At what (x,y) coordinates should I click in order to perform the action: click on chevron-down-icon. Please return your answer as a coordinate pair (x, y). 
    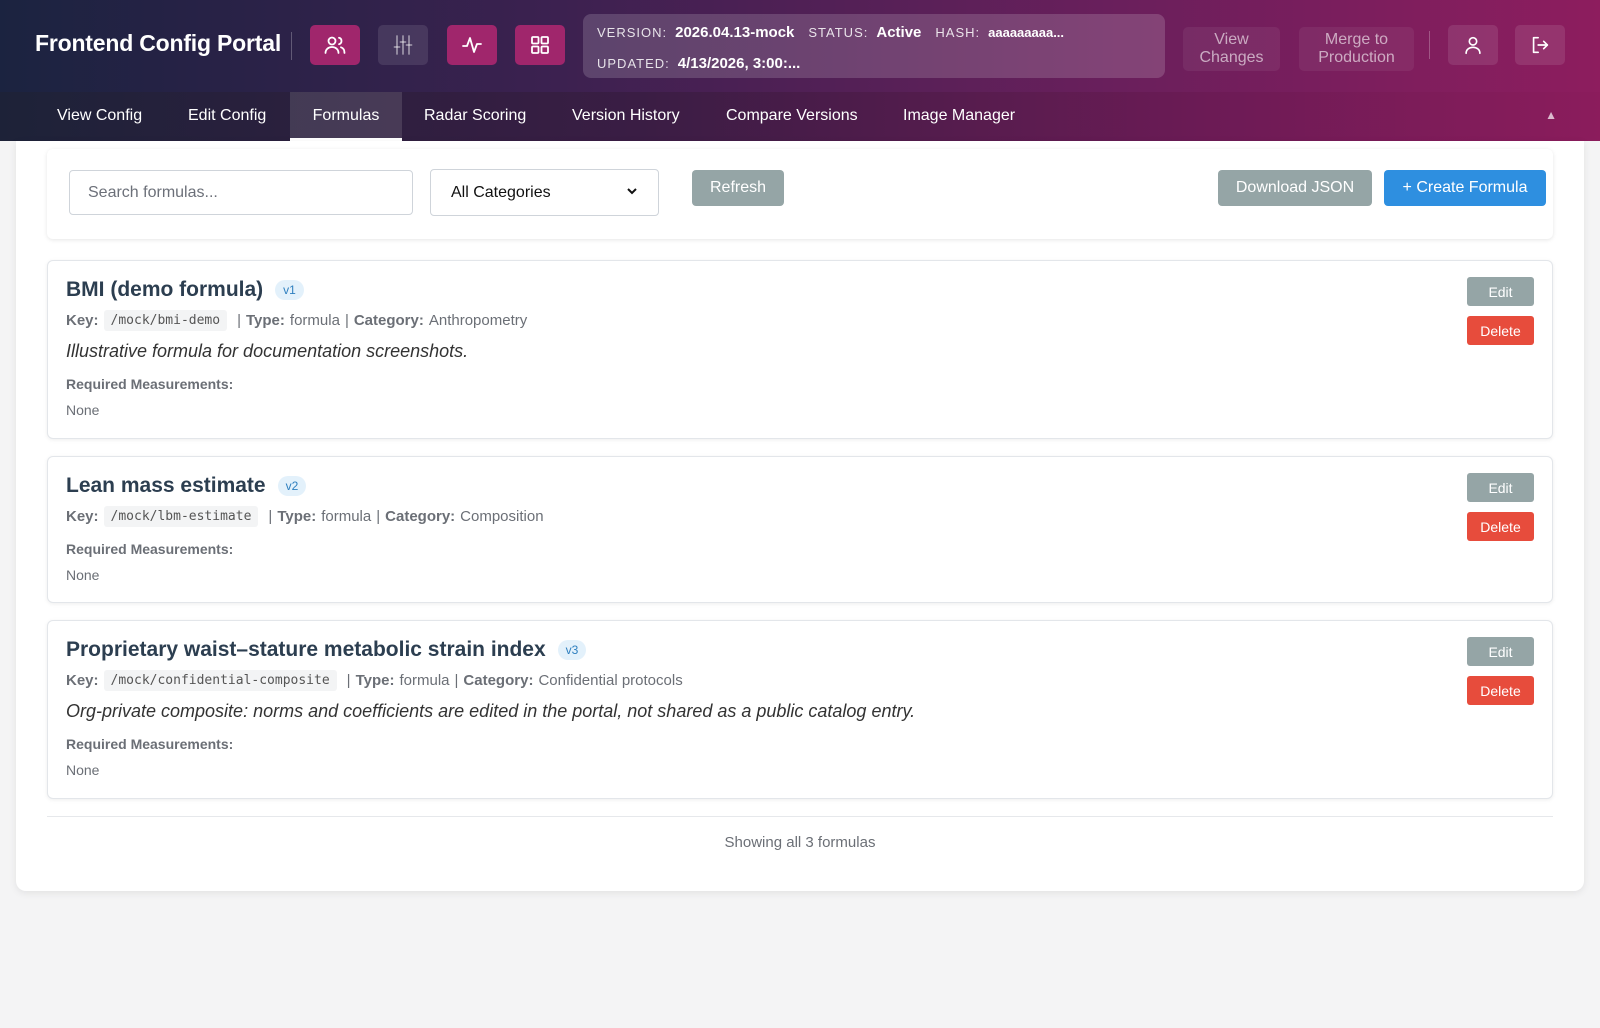
    Looking at the image, I should click on (632, 192).